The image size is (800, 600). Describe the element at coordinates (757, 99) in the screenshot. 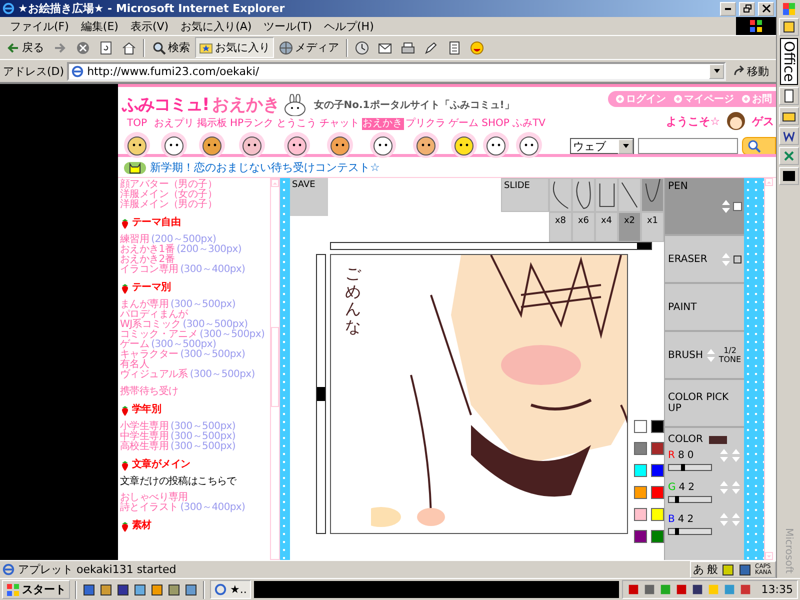

I see `account-link: お問` at that location.